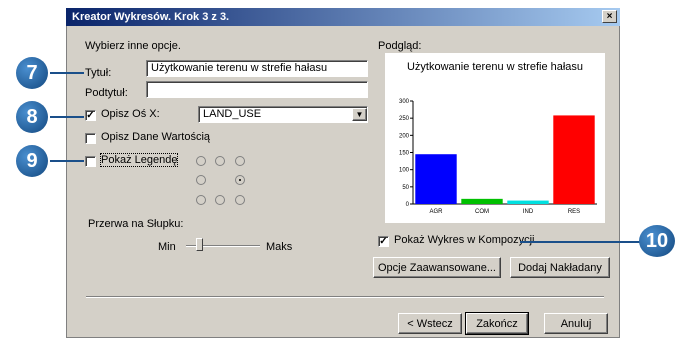 Image resolution: width=677 pixels, height=340 pixels. I want to click on y-tick-label: 250, so click(404, 119).